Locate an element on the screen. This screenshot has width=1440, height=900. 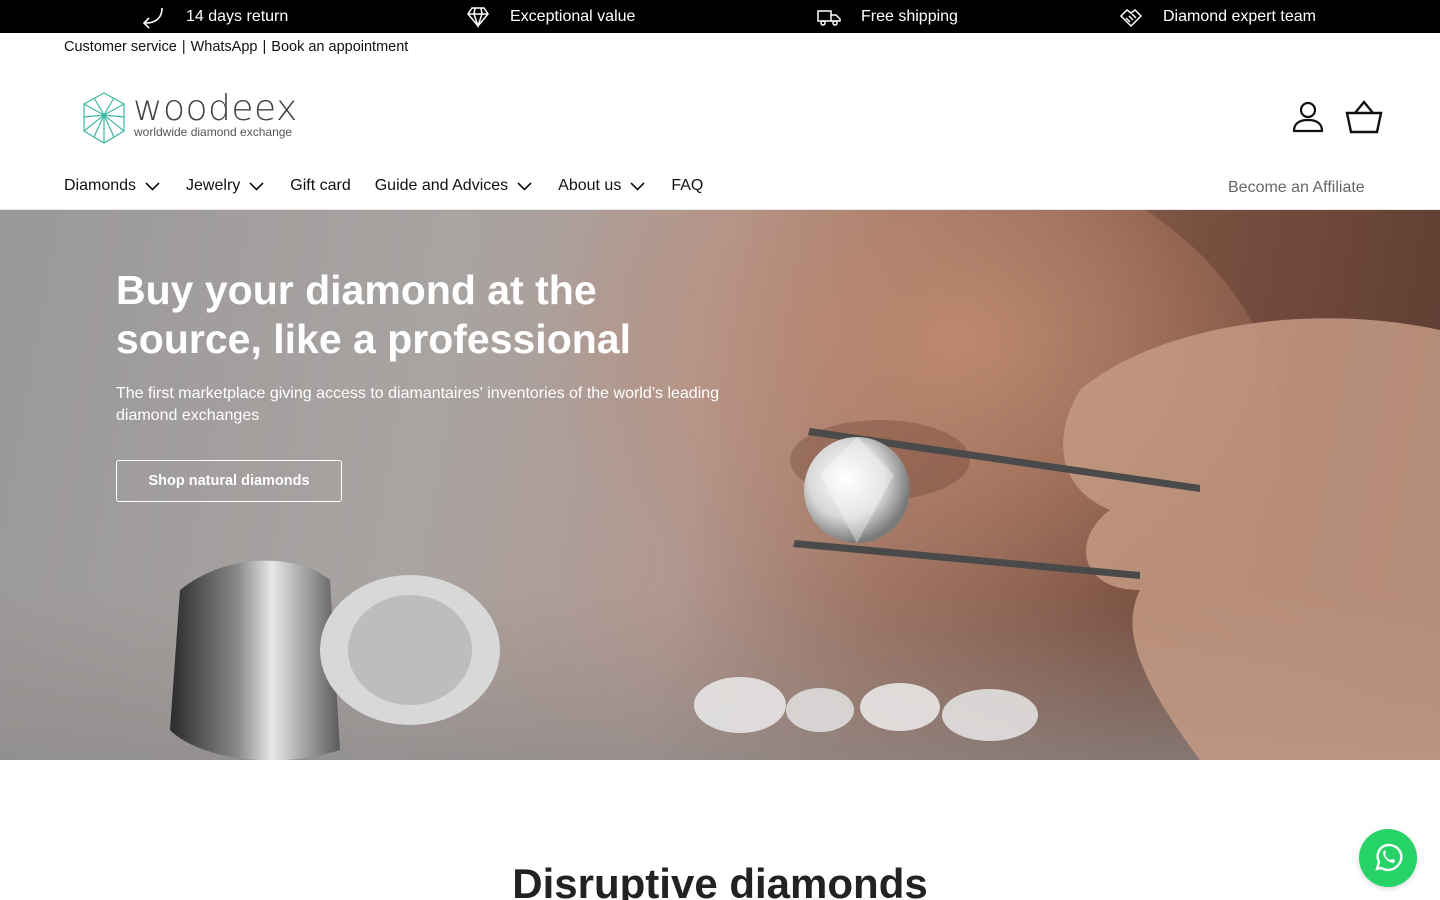
nav-item-guide: Guide and Advices is located at coordinates (453, 186).